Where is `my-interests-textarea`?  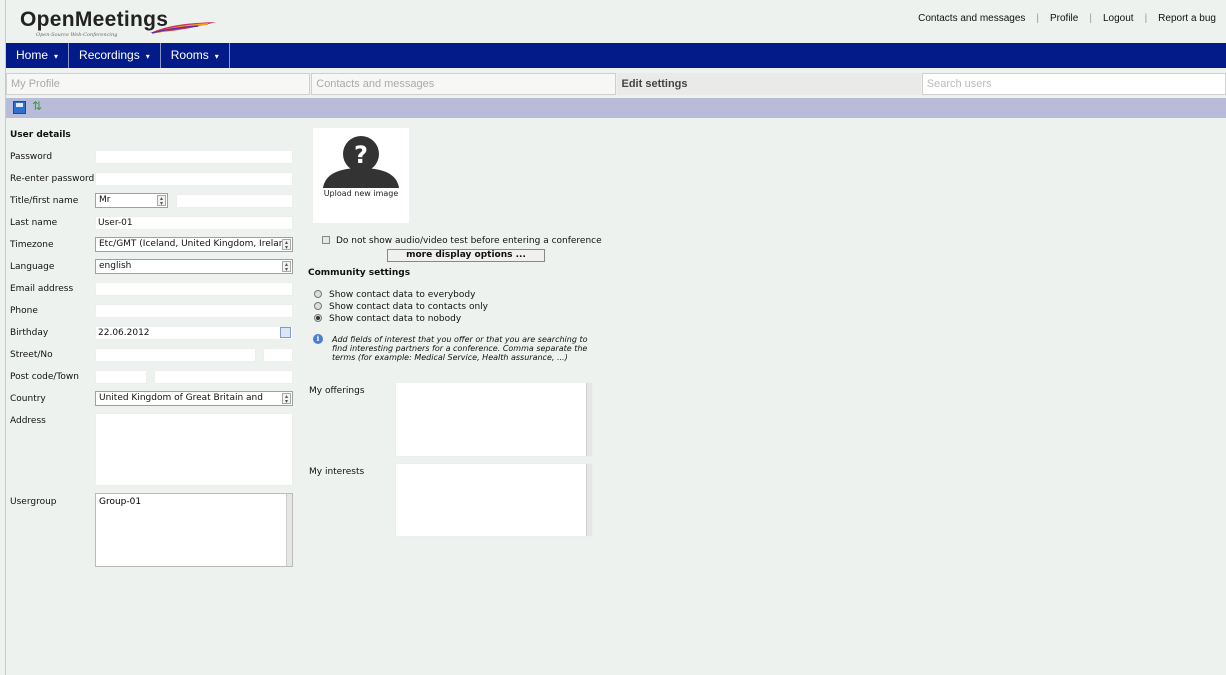
my-interests-textarea is located at coordinates (494, 500).